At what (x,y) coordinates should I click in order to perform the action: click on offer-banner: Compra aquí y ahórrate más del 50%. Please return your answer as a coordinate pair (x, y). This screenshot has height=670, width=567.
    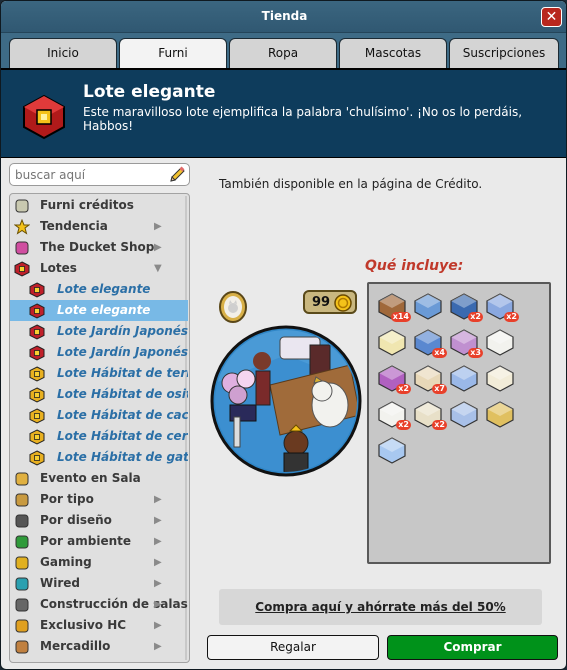
    Looking at the image, I should click on (380, 607).